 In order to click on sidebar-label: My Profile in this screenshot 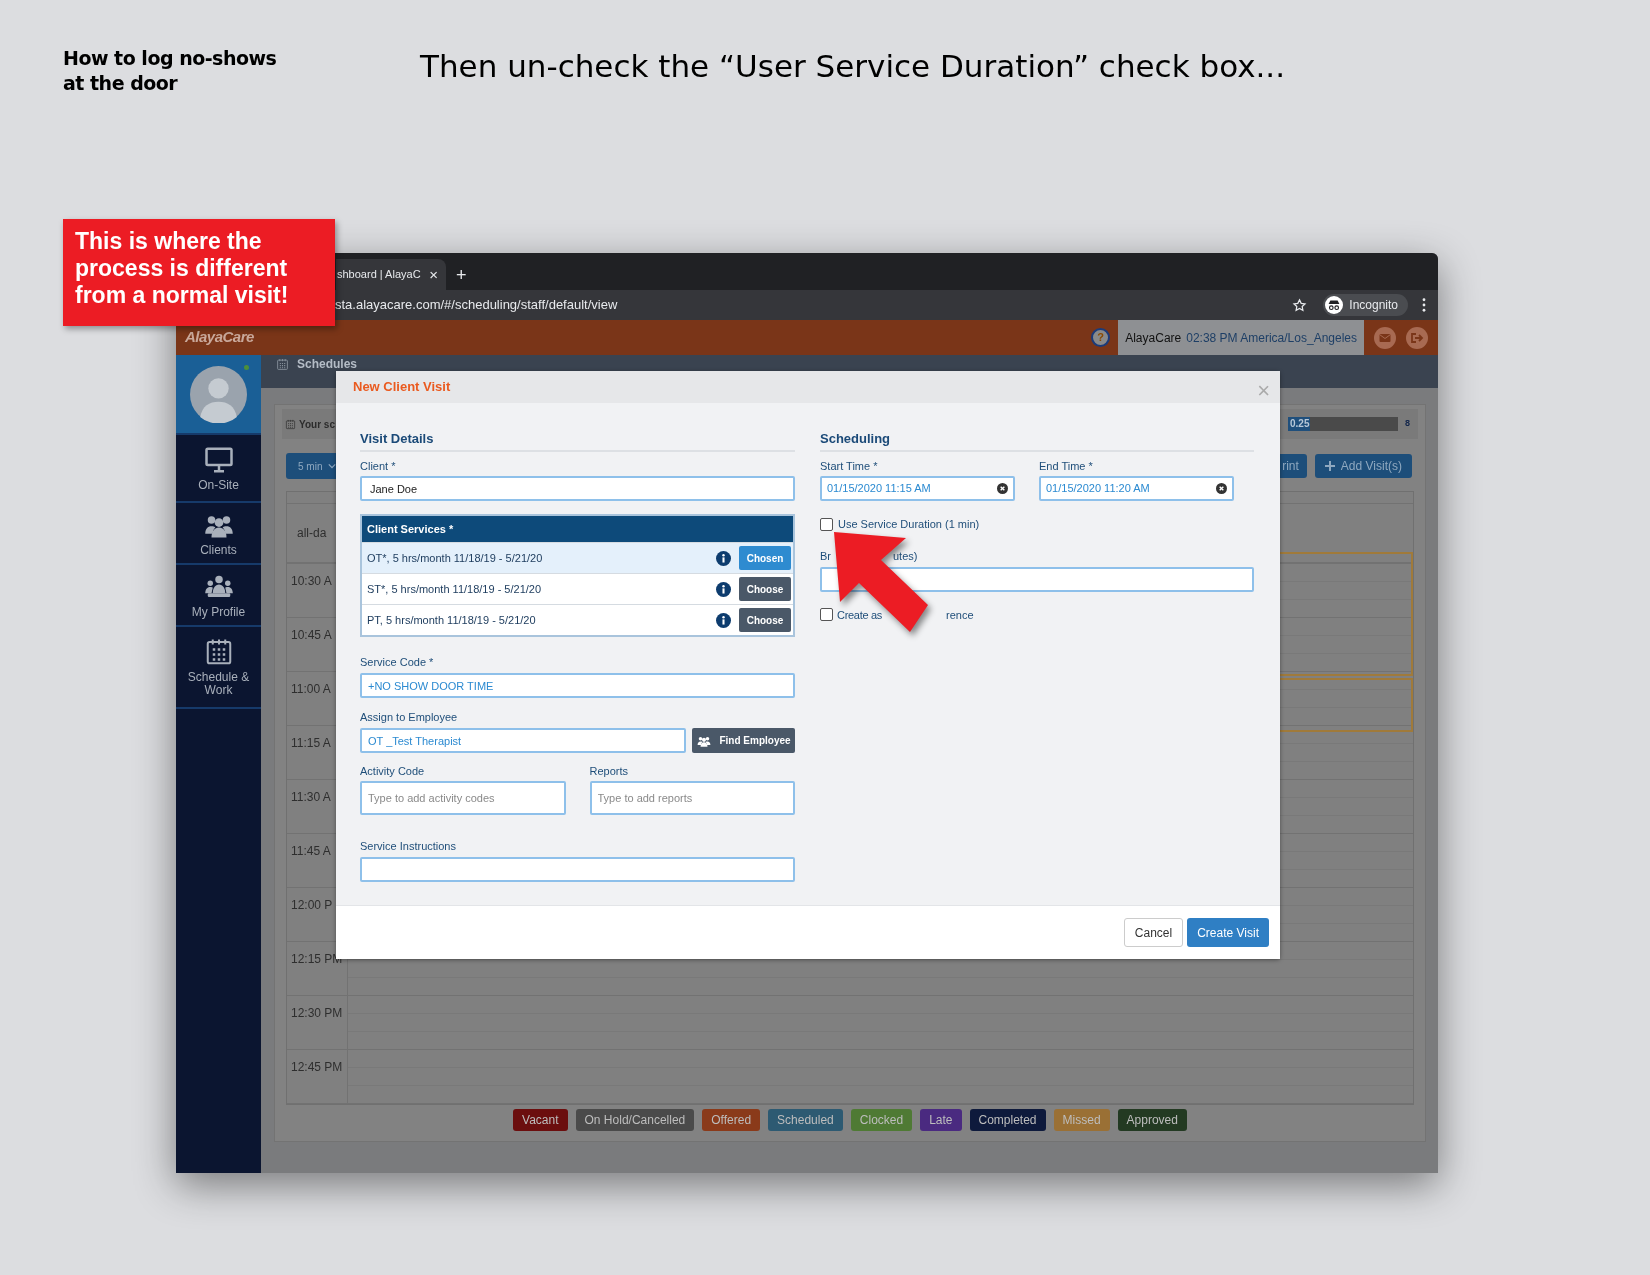, I will do `click(218, 612)`.